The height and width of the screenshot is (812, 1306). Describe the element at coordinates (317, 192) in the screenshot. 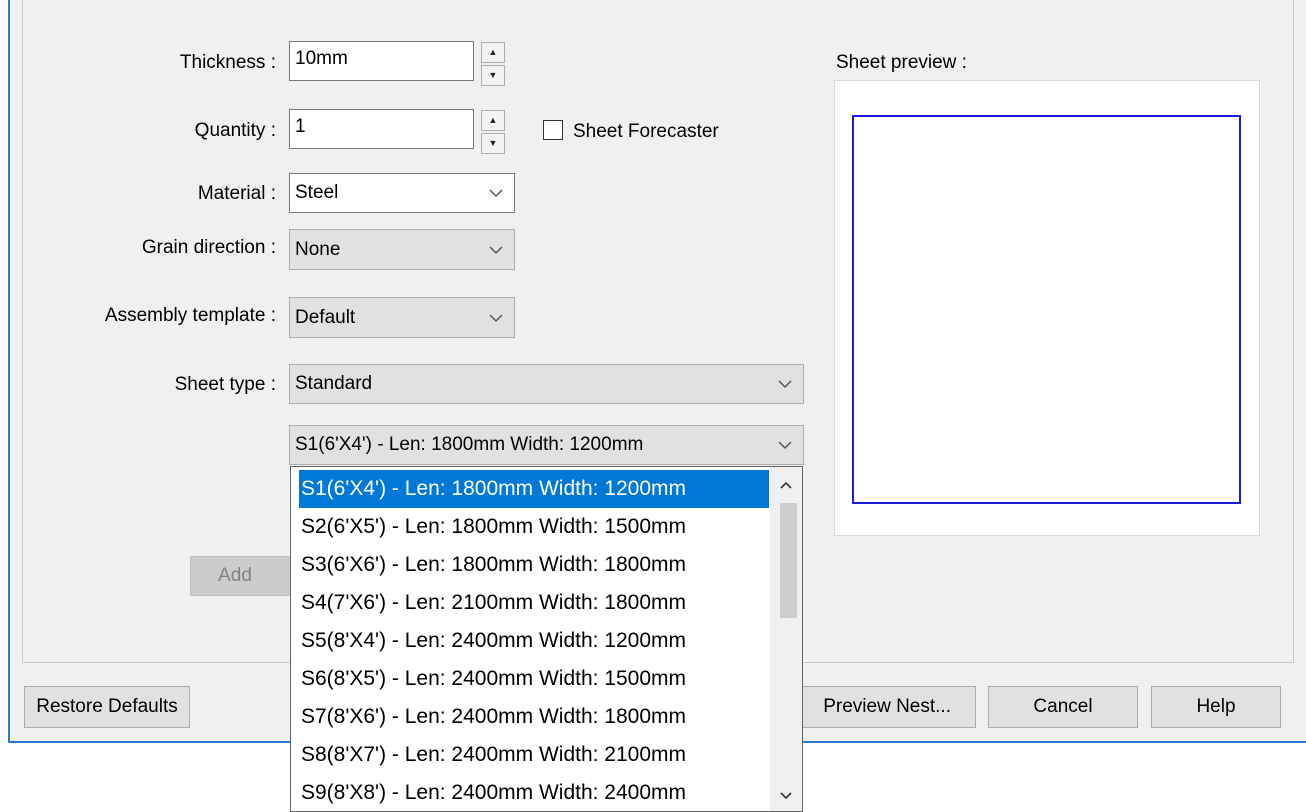

I see `material-value: Steel` at that location.